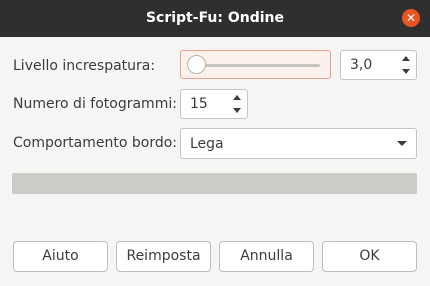 The height and width of the screenshot is (286, 430). Describe the element at coordinates (298, 143) in the screenshot. I see `edge-behavior-dropdown: Lega` at that location.